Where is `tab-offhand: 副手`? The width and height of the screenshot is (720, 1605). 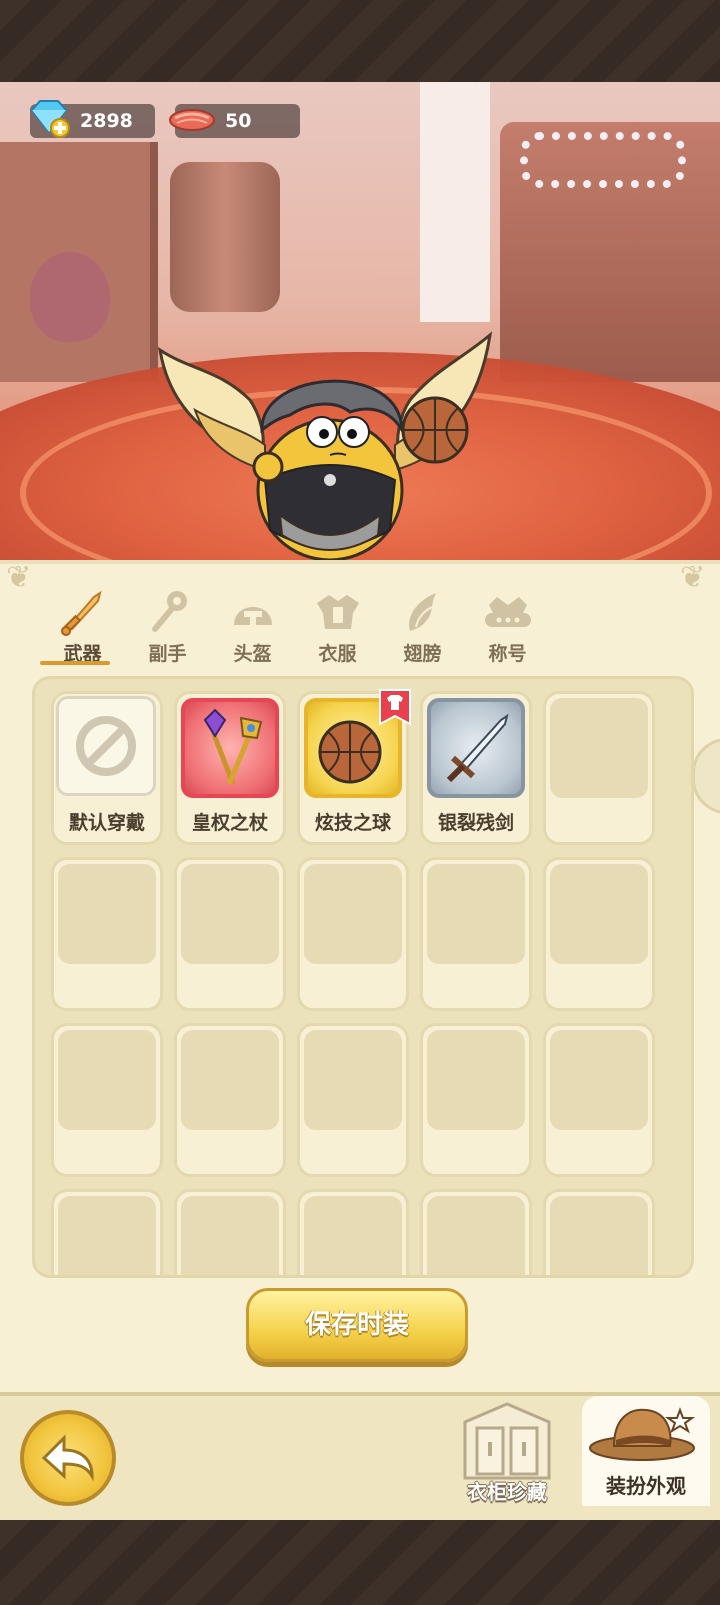 tab-offhand: 副手 is located at coordinates (167, 625).